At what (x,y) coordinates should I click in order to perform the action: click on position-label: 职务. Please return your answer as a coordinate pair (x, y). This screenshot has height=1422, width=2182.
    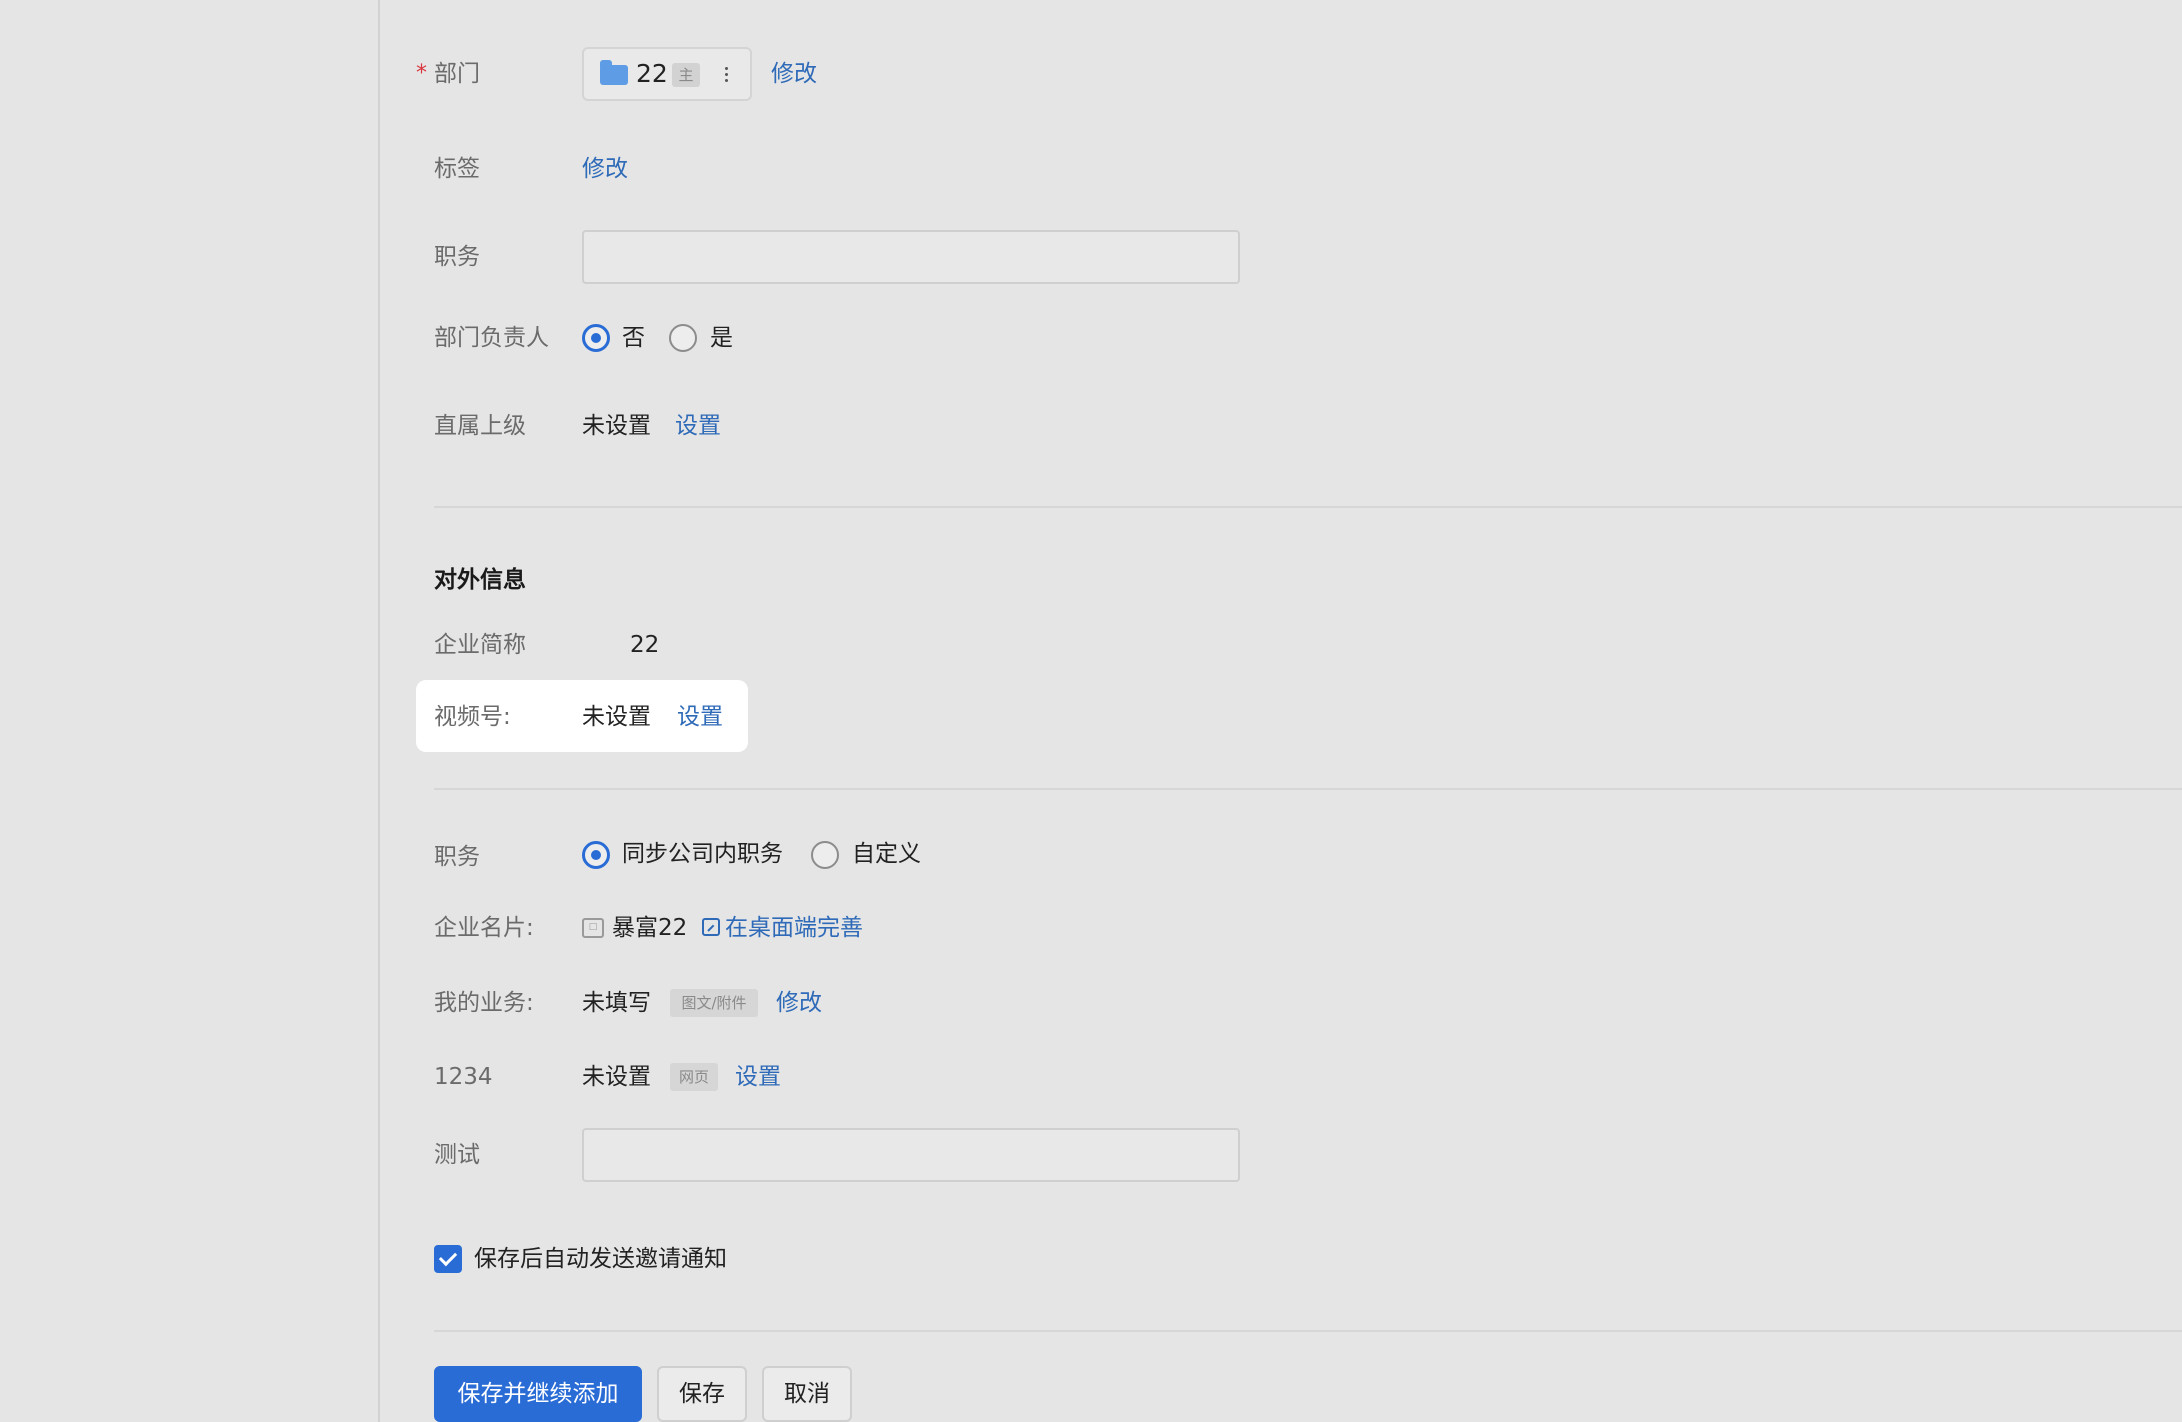
    Looking at the image, I should click on (457, 257).